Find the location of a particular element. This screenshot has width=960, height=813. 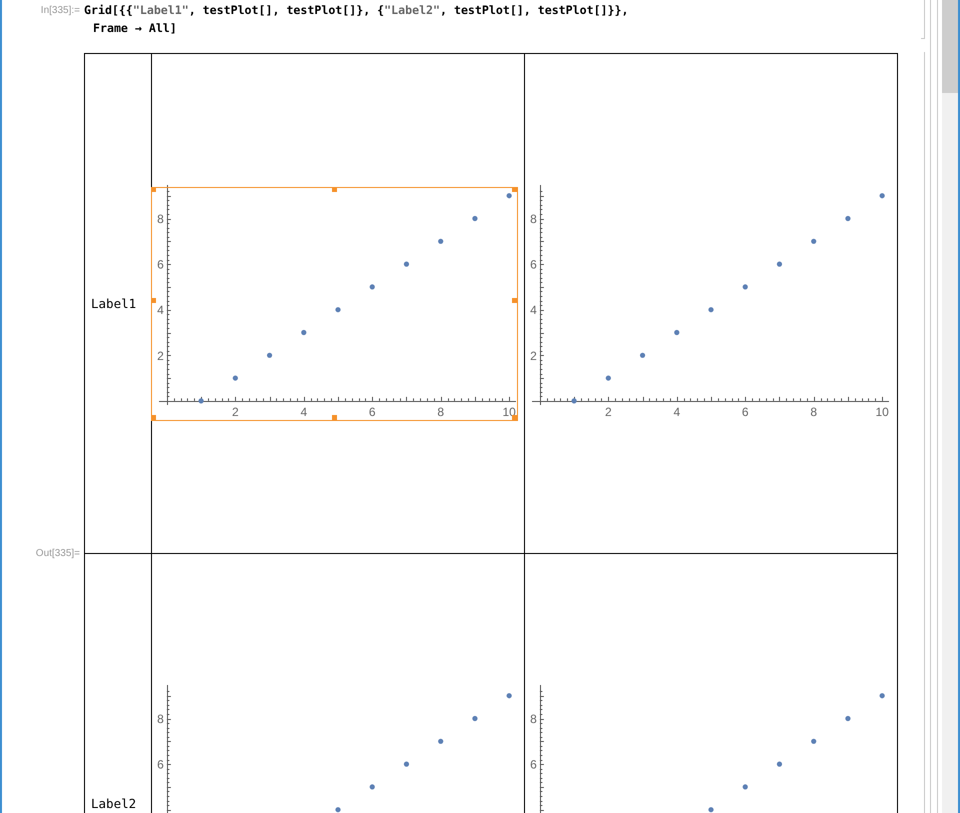

row-label: Label2 is located at coordinates (113, 803).